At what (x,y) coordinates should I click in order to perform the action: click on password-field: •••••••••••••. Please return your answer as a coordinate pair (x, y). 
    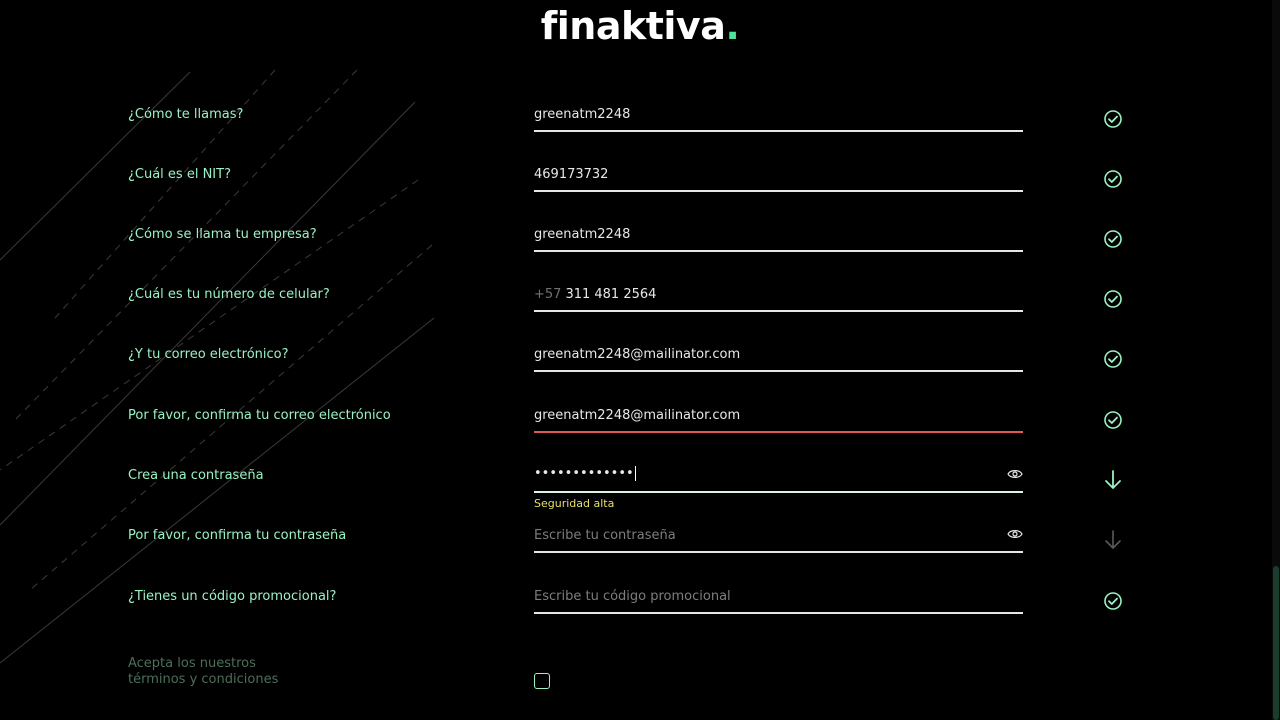
    Looking at the image, I should click on (778, 479).